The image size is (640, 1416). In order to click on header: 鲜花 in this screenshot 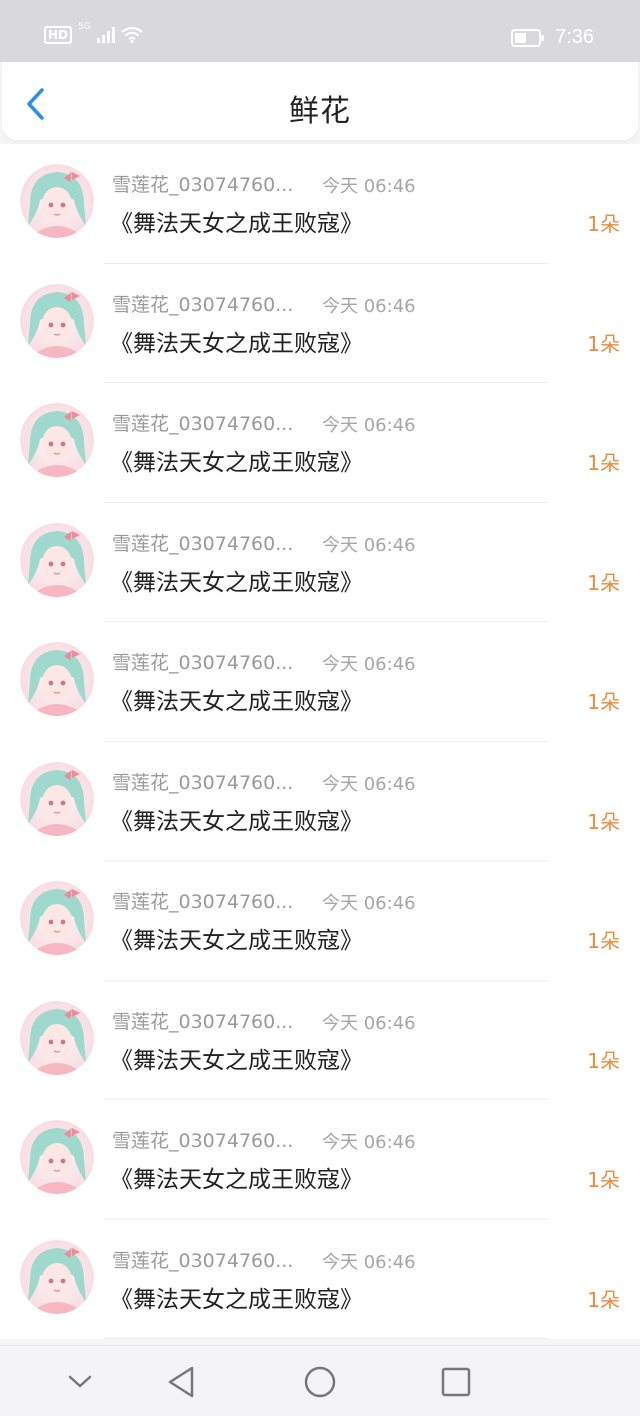, I will do `click(320, 101)`.